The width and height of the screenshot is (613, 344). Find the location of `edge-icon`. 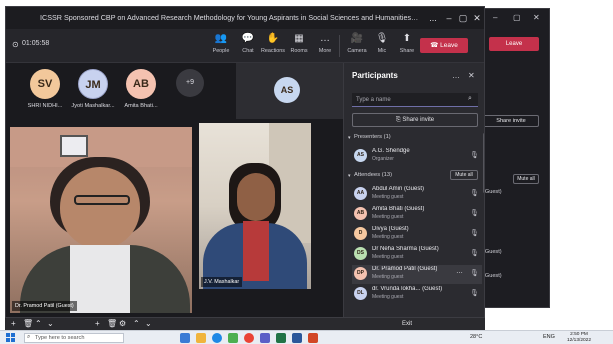

edge-icon is located at coordinates (217, 338).